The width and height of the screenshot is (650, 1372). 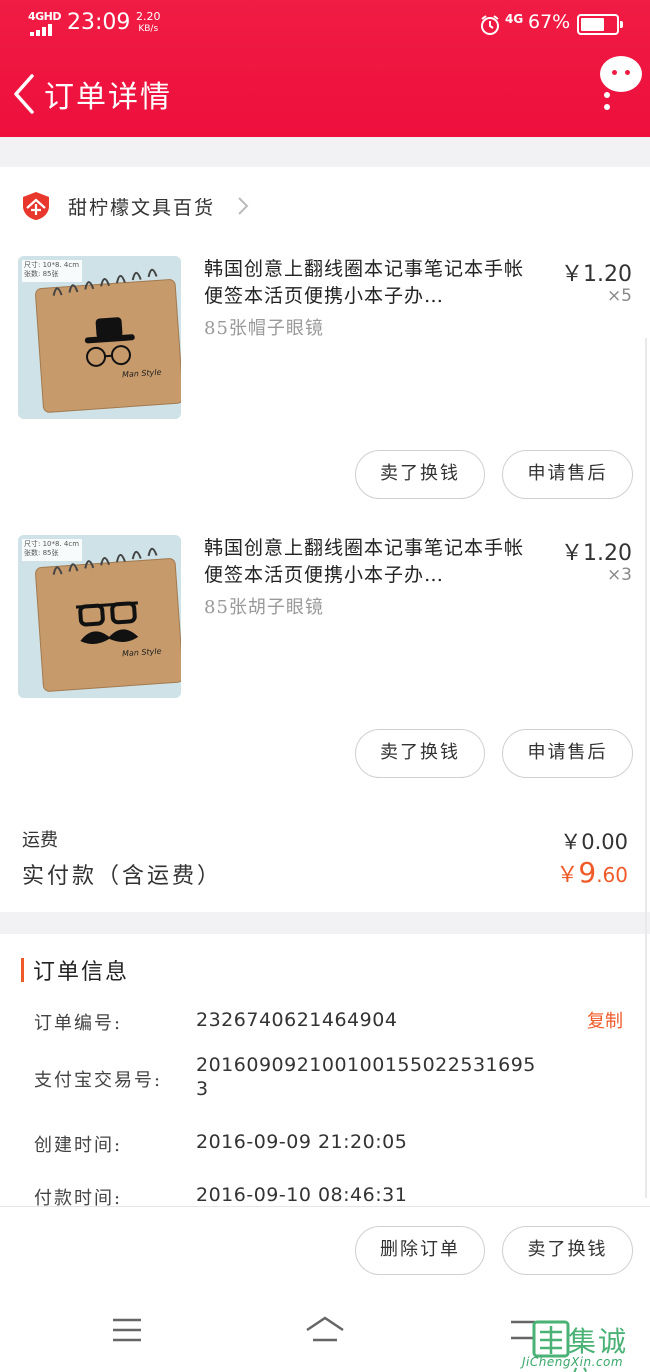 I want to click on chevron-right-icon, so click(x=243, y=206).